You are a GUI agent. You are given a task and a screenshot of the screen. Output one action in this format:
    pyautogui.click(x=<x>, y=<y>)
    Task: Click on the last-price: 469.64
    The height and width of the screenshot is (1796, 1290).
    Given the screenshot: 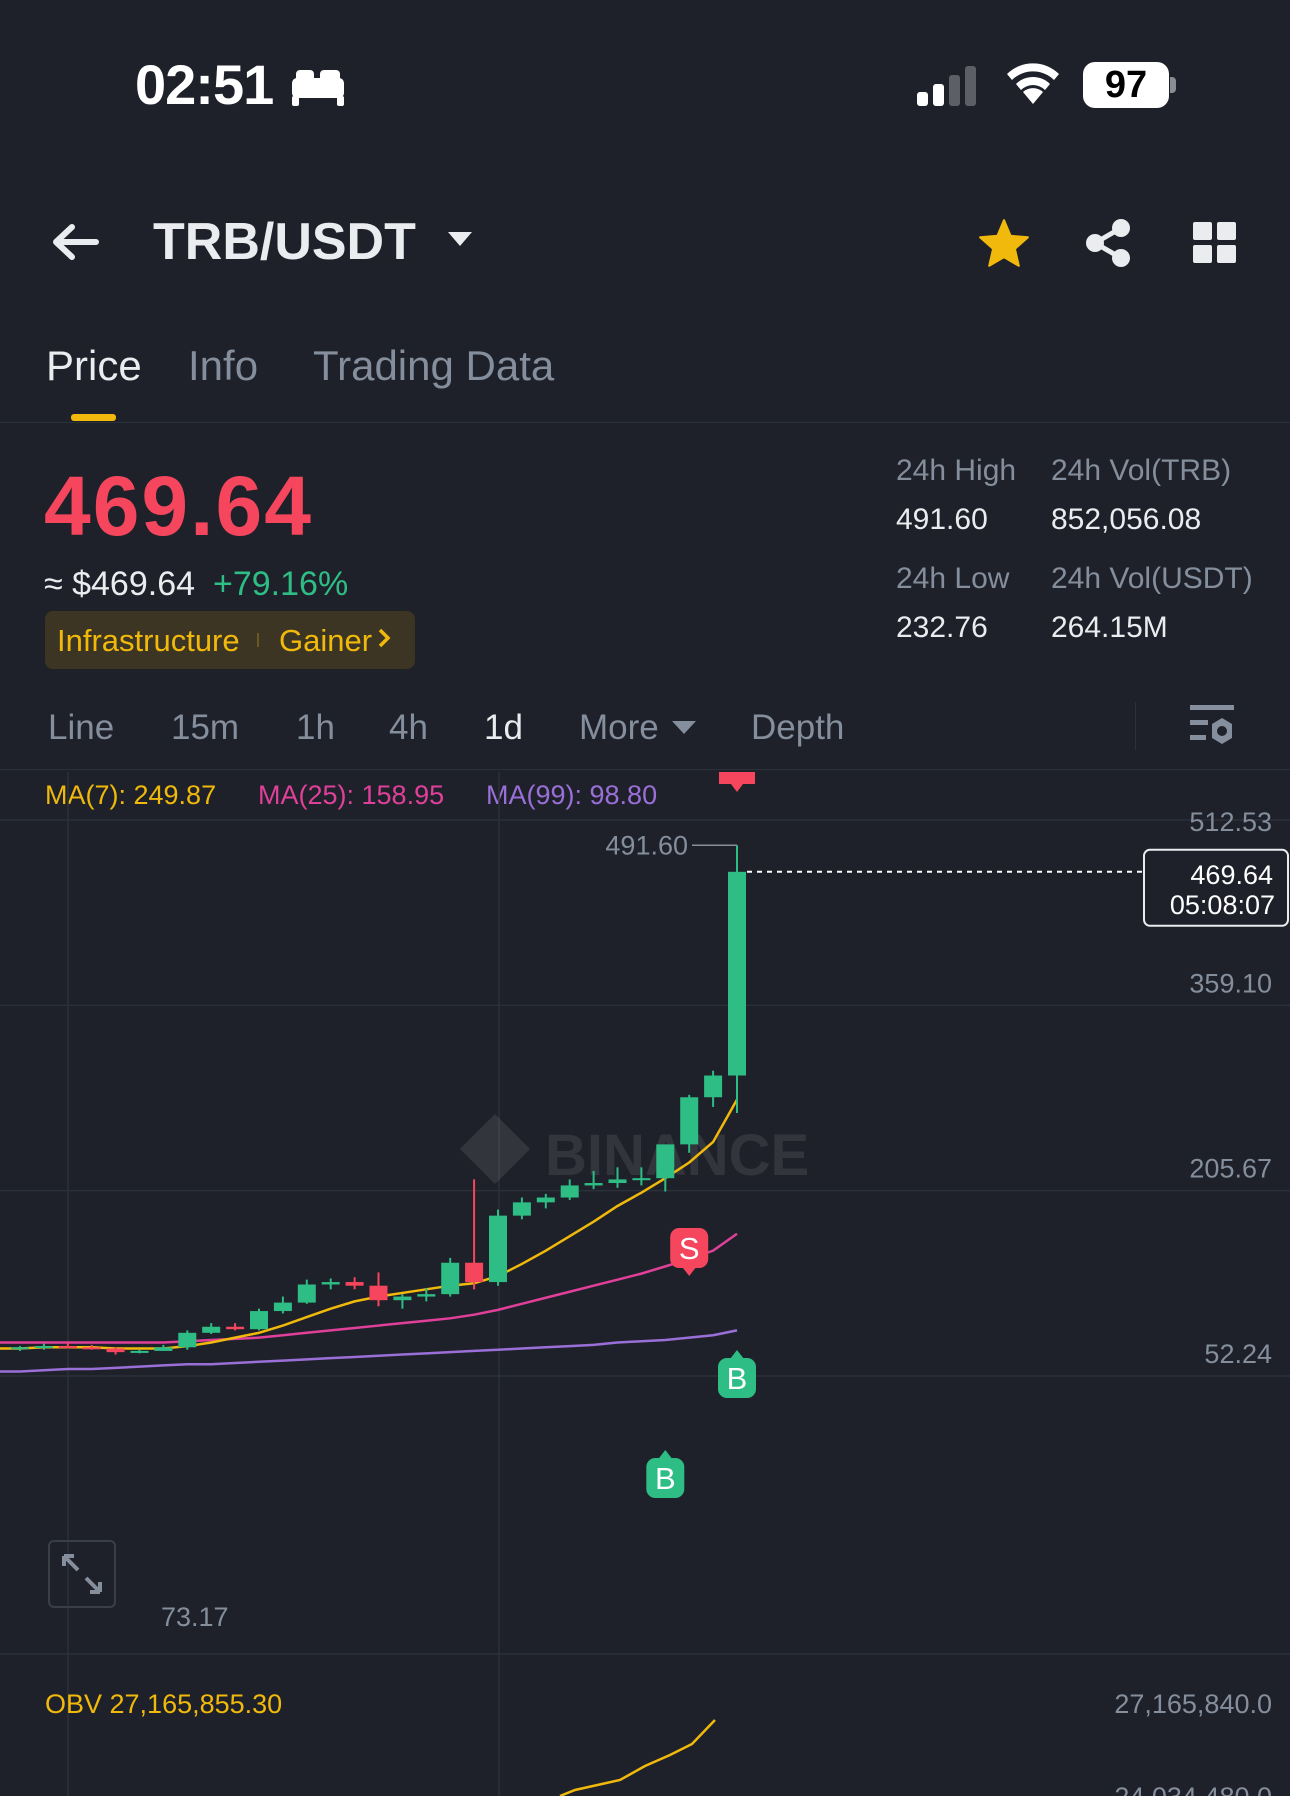 What is the action you would take?
    pyautogui.click(x=178, y=506)
    